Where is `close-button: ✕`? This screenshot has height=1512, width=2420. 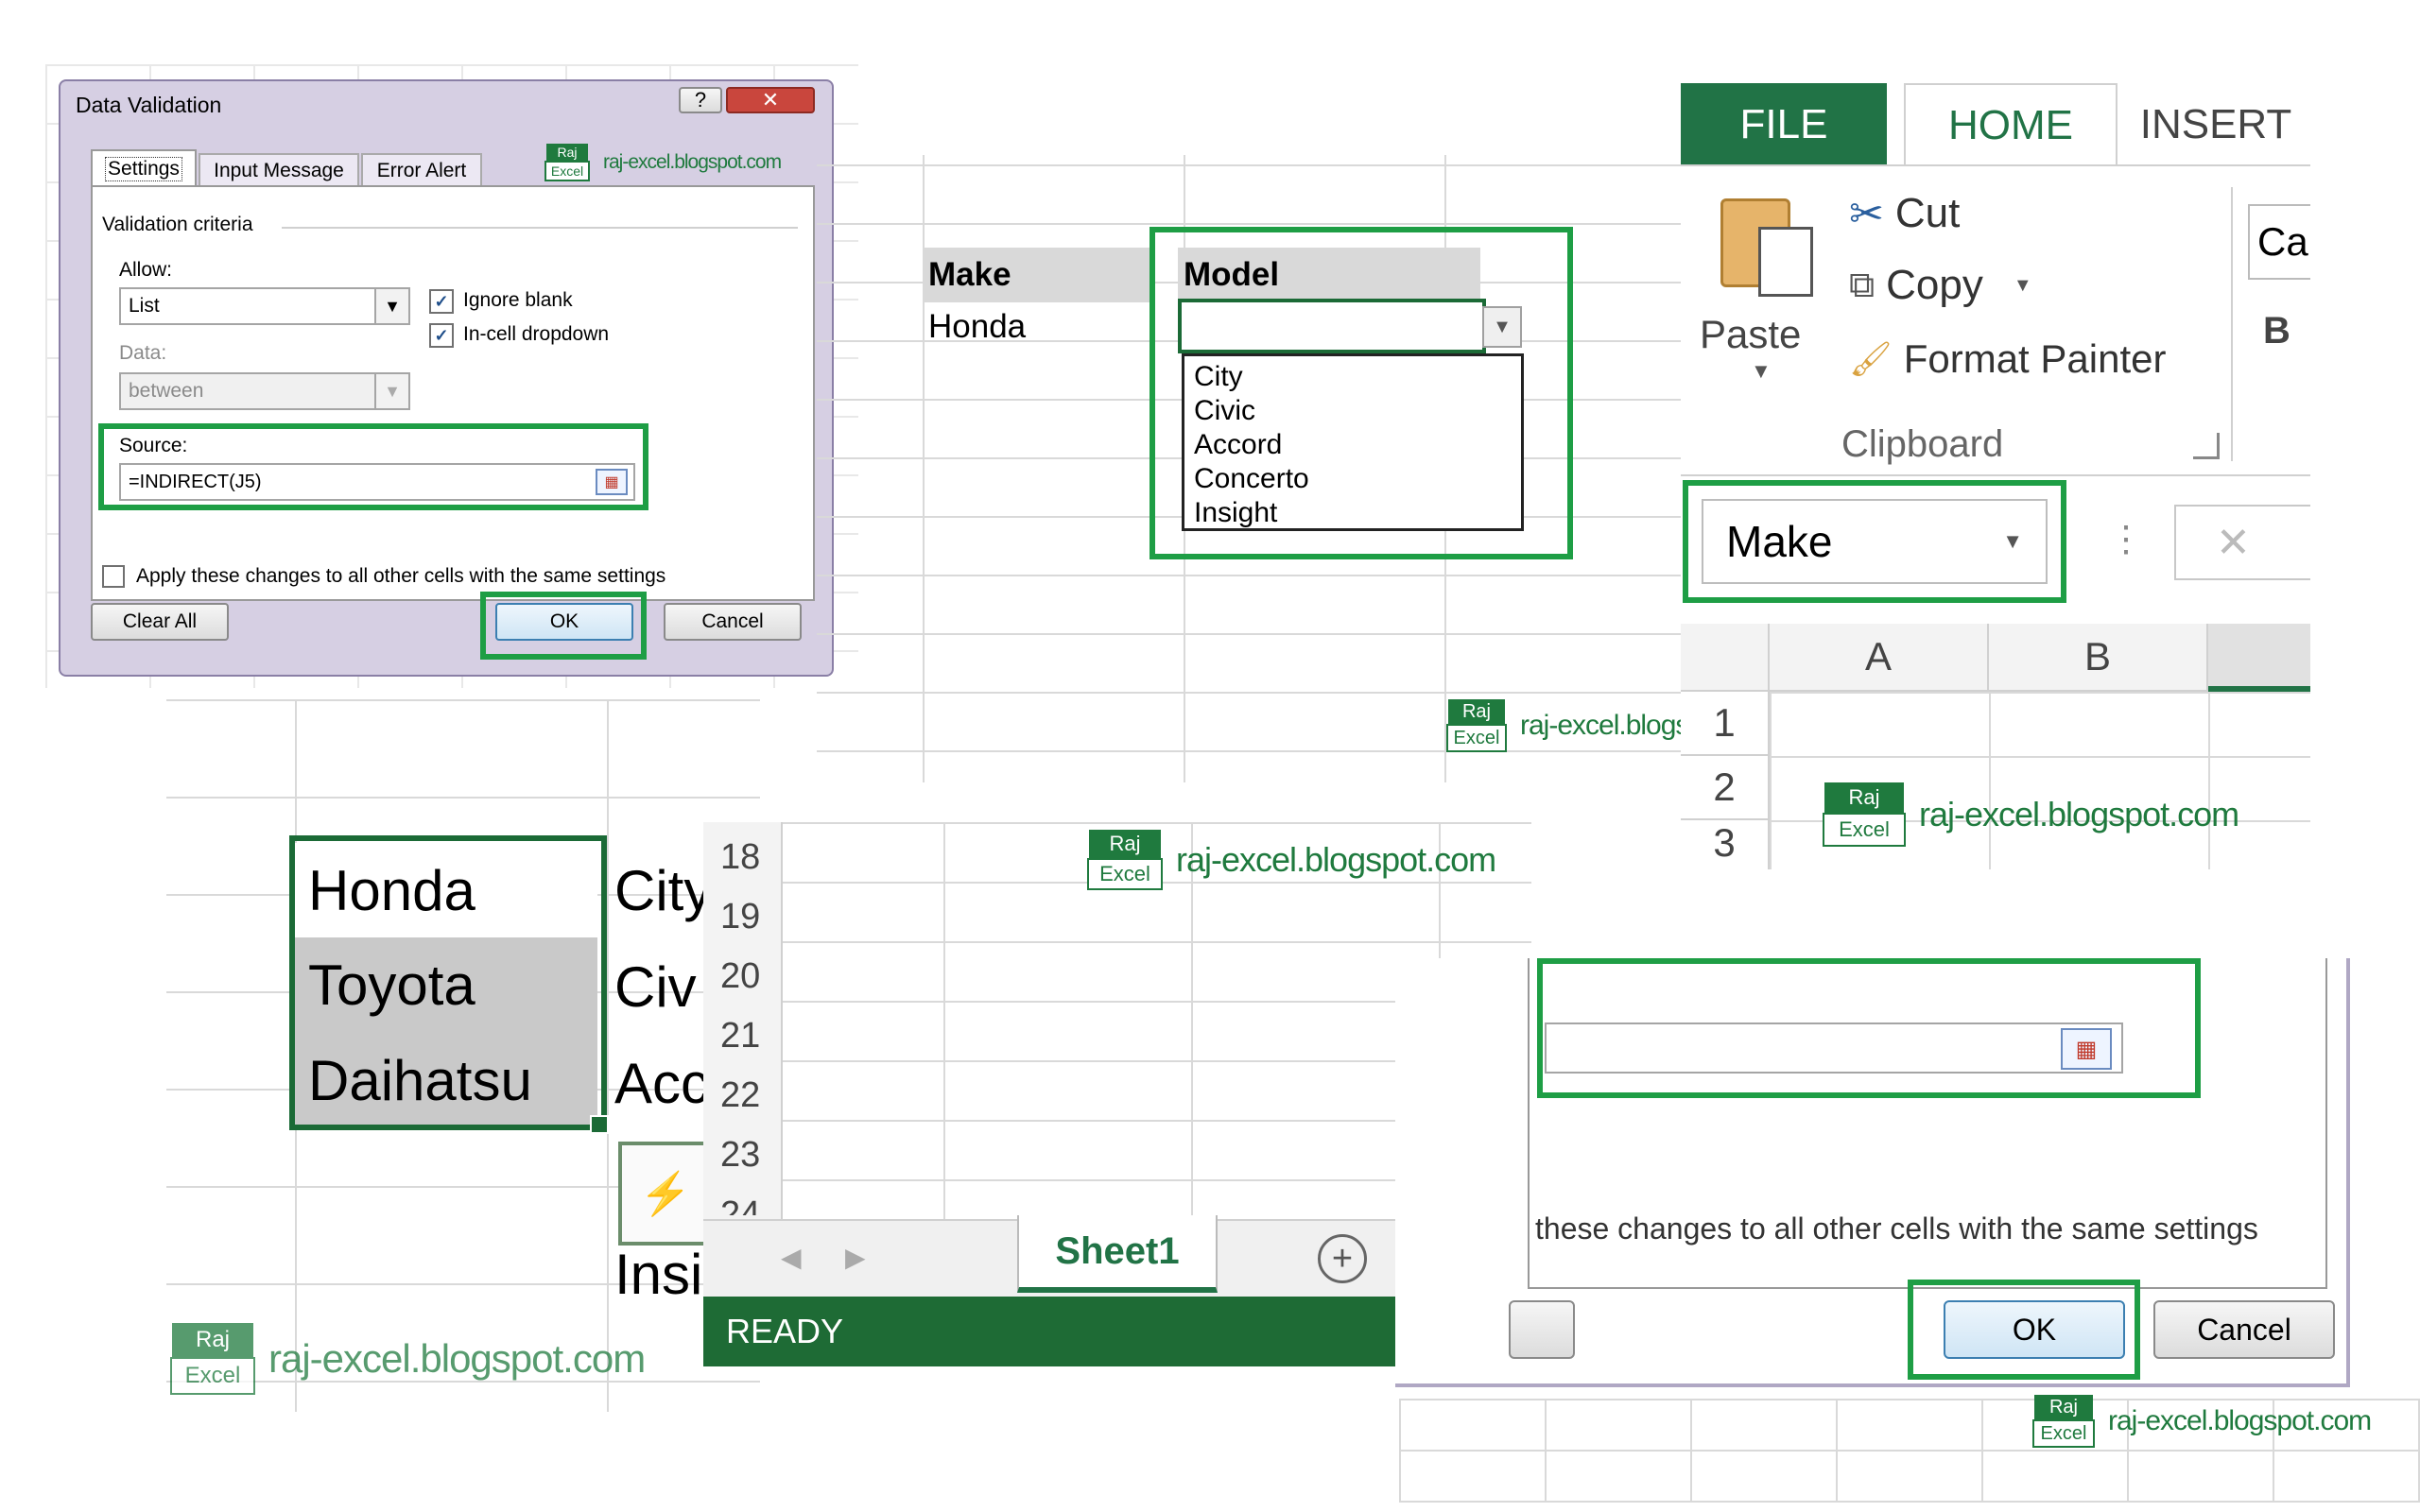
close-button: ✕ is located at coordinates (770, 100).